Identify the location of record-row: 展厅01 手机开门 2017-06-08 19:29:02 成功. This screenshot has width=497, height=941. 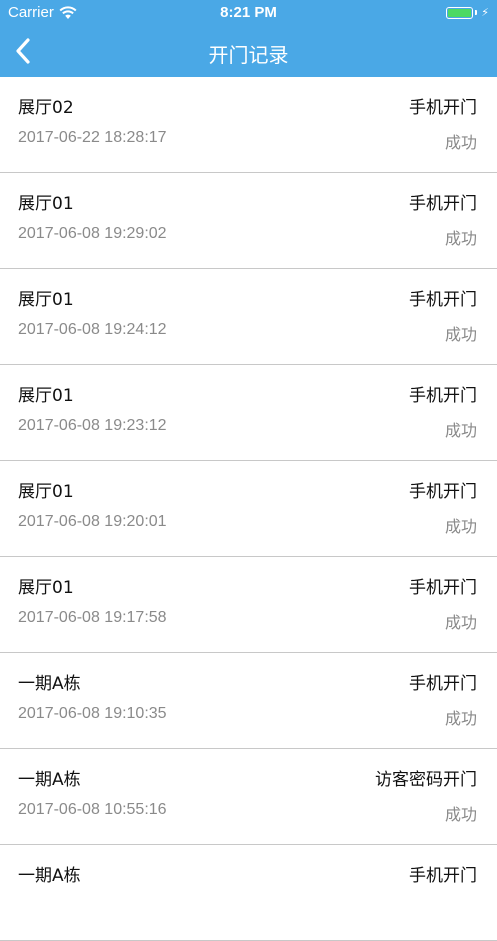
(248, 221).